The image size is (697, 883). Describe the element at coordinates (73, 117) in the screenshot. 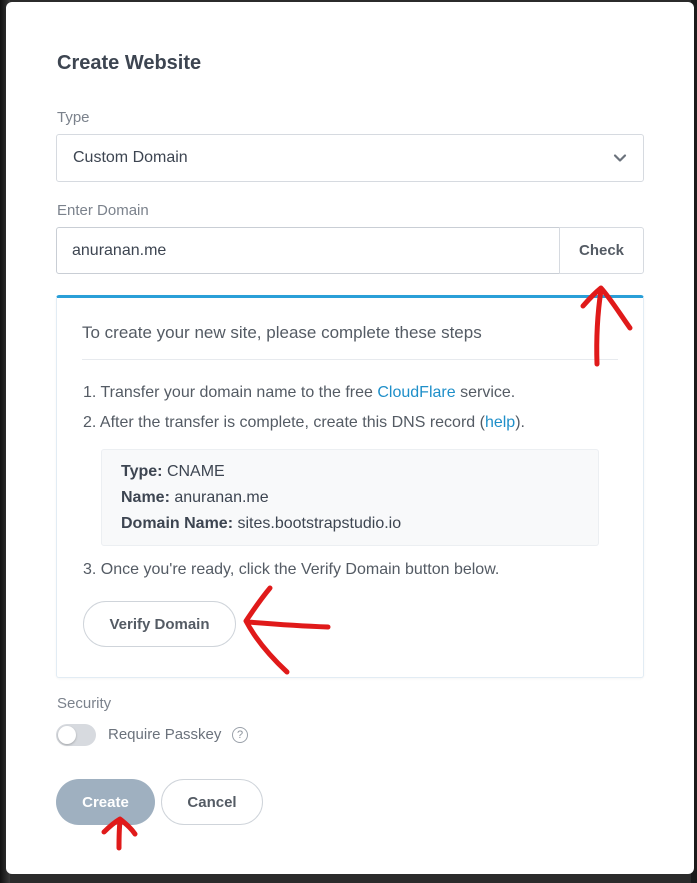

I see `type-label: Type` at that location.